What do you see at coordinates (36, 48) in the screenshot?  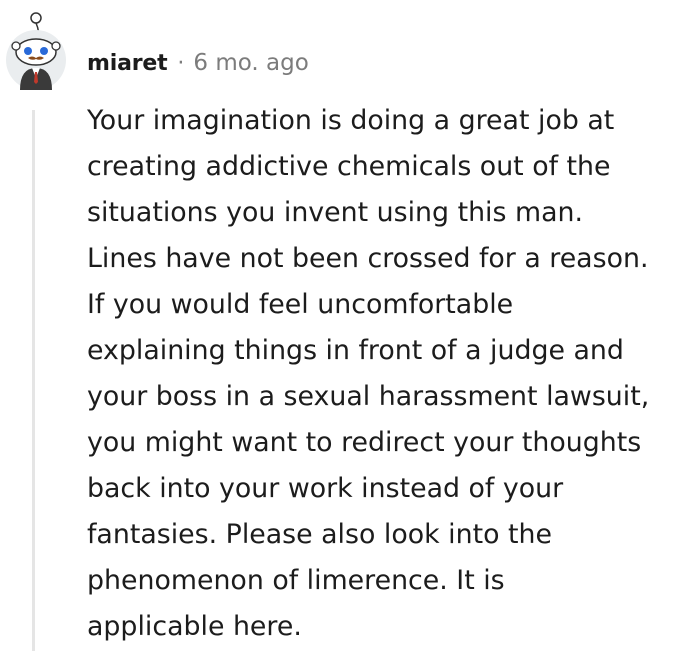 I see `user-avatar-icon` at bounding box center [36, 48].